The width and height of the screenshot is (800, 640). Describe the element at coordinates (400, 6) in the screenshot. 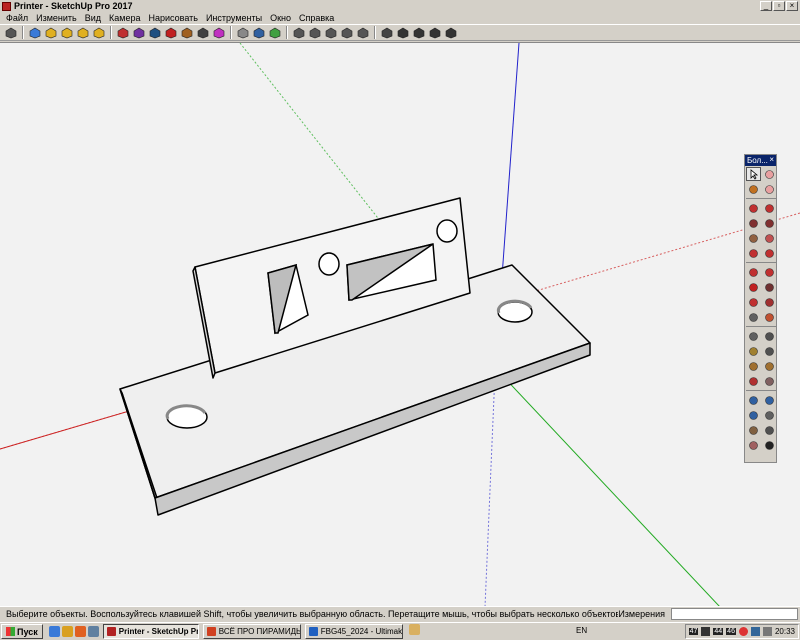

I see `title-bar: Printer - SketchUp Pro 2017 _ ▫ ×` at that location.